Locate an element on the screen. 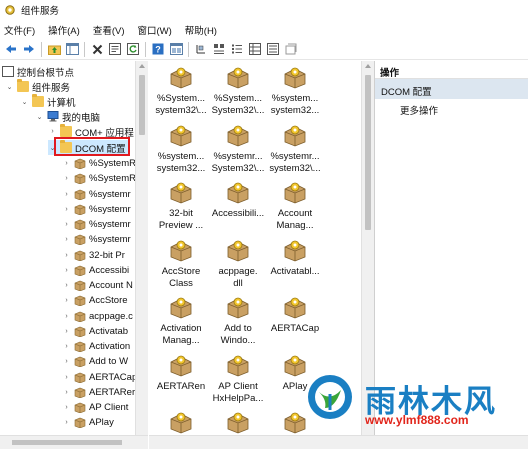  mmc-icon is located at coordinates (176, 49).